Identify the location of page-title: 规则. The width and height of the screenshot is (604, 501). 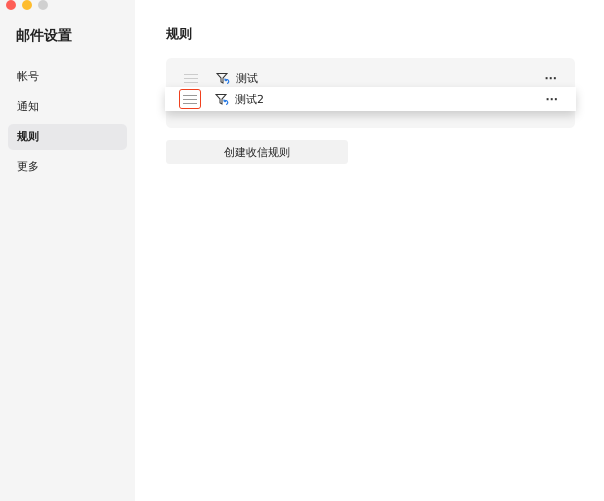
(179, 34).